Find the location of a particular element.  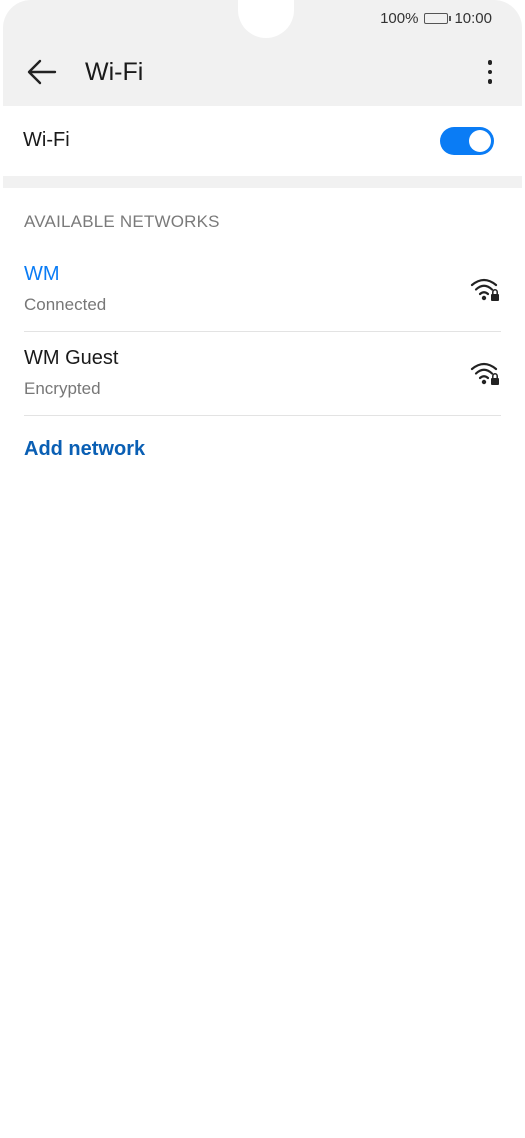

status-bar: 100% 10:00 is located at coordinates (436, 18).